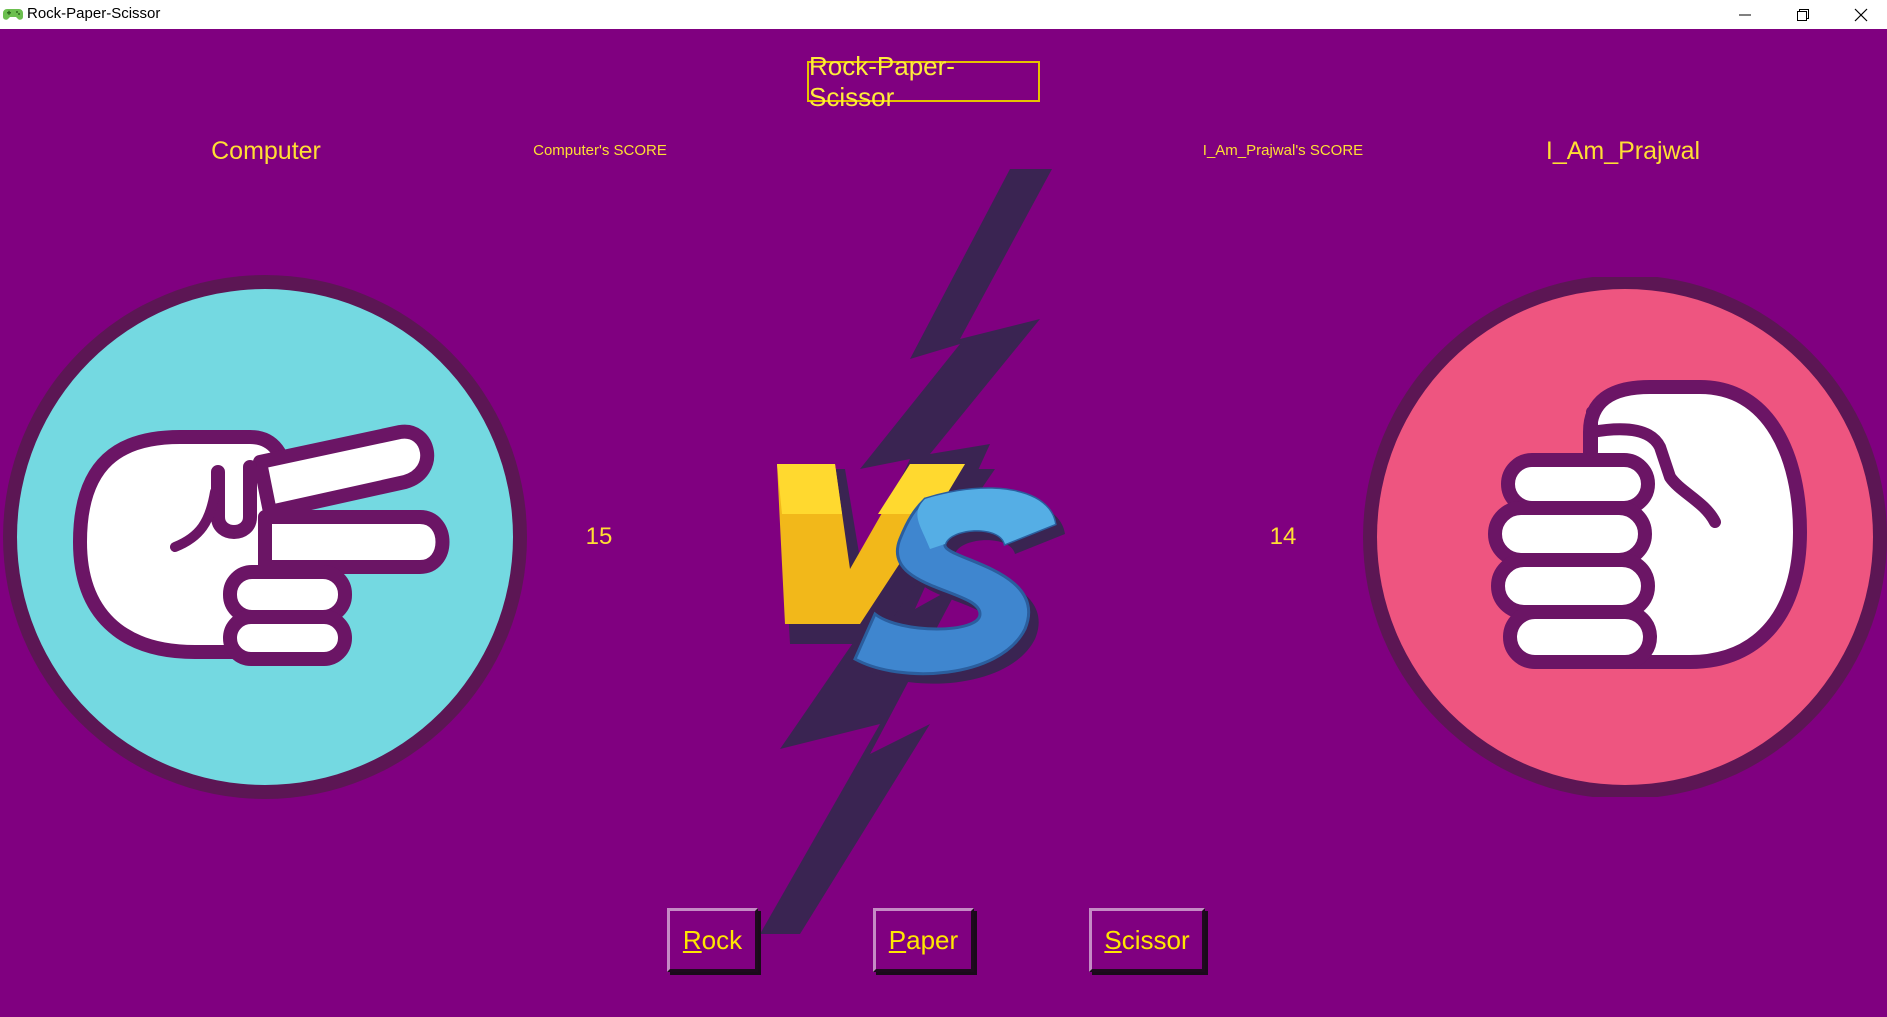  Describe the element at coordinates (943, 14) in the screenshot. I see `window-titlebar: Rock-Paper-Scissor` at that location.